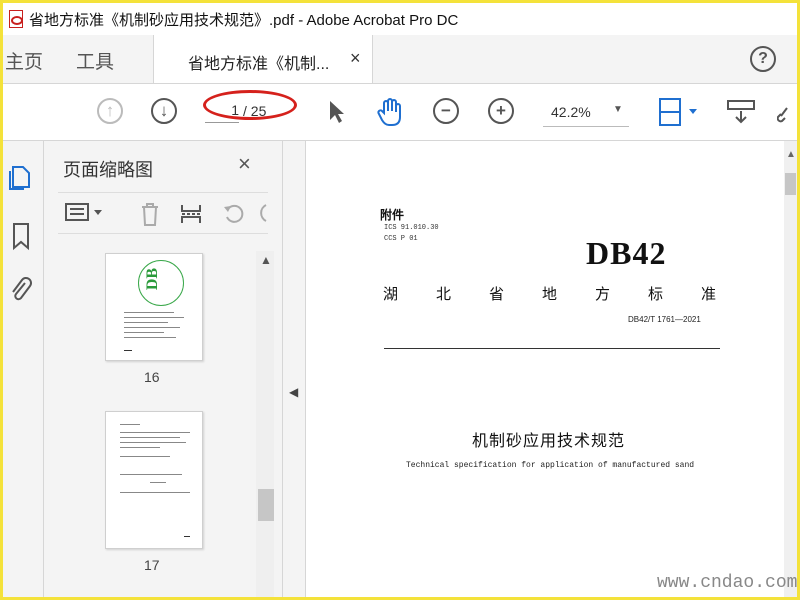 Image resolution: width=800 pixels, height=600 pixels. Describe the element at coordinates (84, 212) in the screenshot. I see `options-menu-icon` at that location.